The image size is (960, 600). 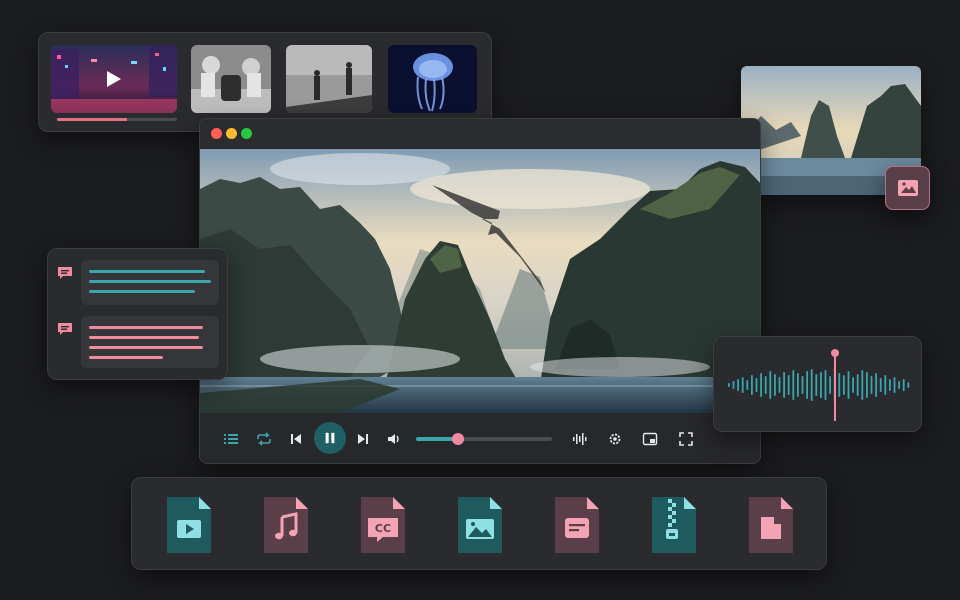 I want to click on seek-bar, so click(x=484, y=439).